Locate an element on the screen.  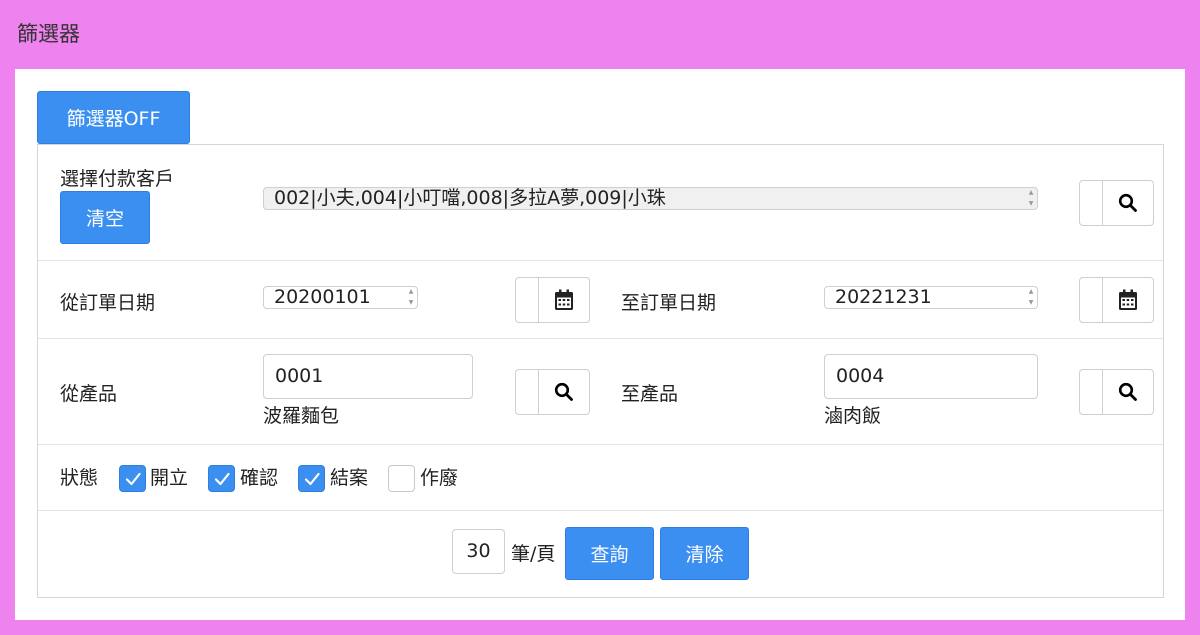
order-date-row: 從訂單日期 20200101 ▲ ▼ 至訂單日期 20221231 ▲ ▼ is located at coordinates (600, 300).